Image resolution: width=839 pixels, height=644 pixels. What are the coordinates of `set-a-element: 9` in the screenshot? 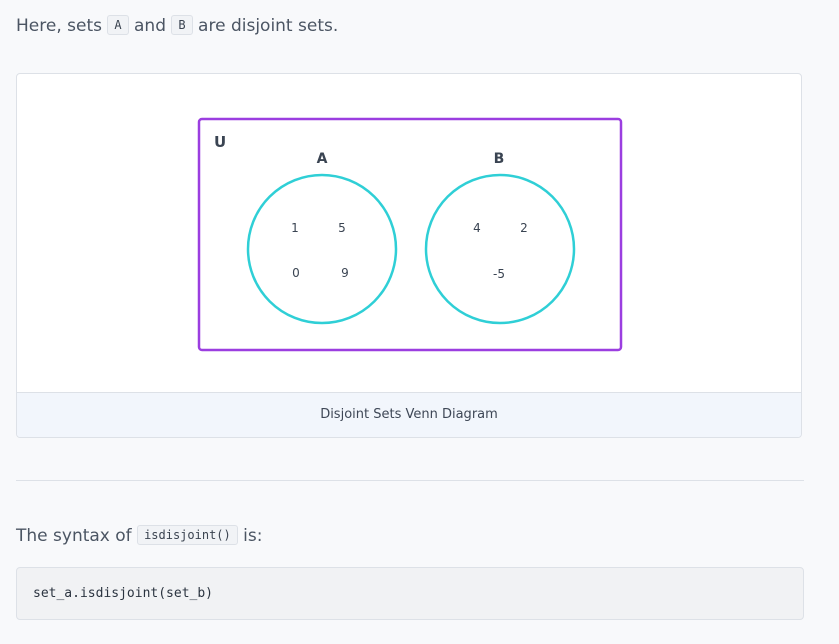 It's located at (345, 273).